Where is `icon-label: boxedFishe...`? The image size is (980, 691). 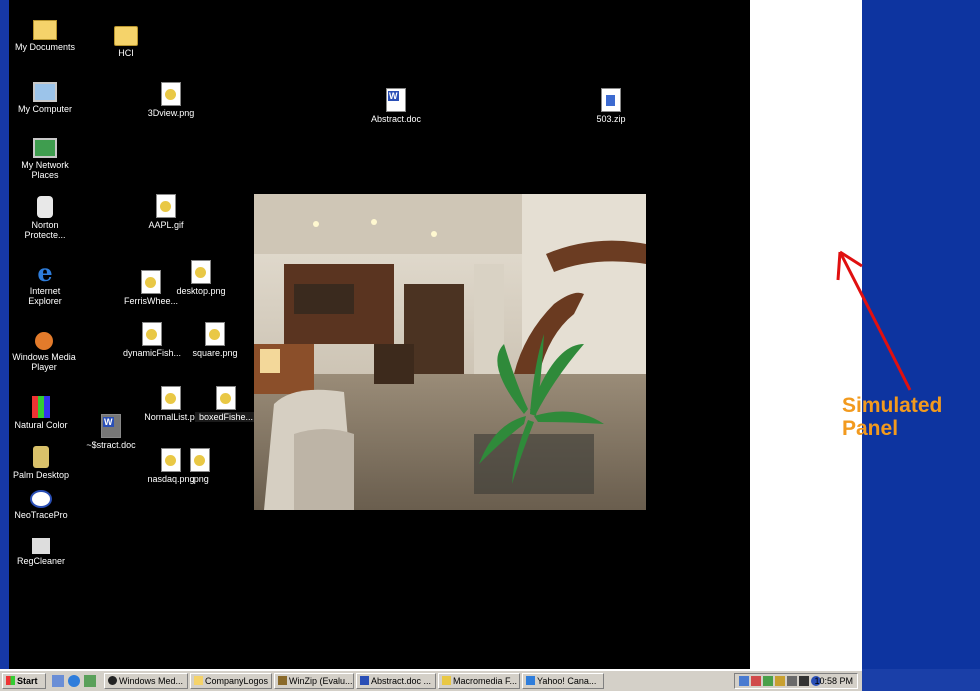 icon-label: boxedFishe... is located at coordinates (226, 417).